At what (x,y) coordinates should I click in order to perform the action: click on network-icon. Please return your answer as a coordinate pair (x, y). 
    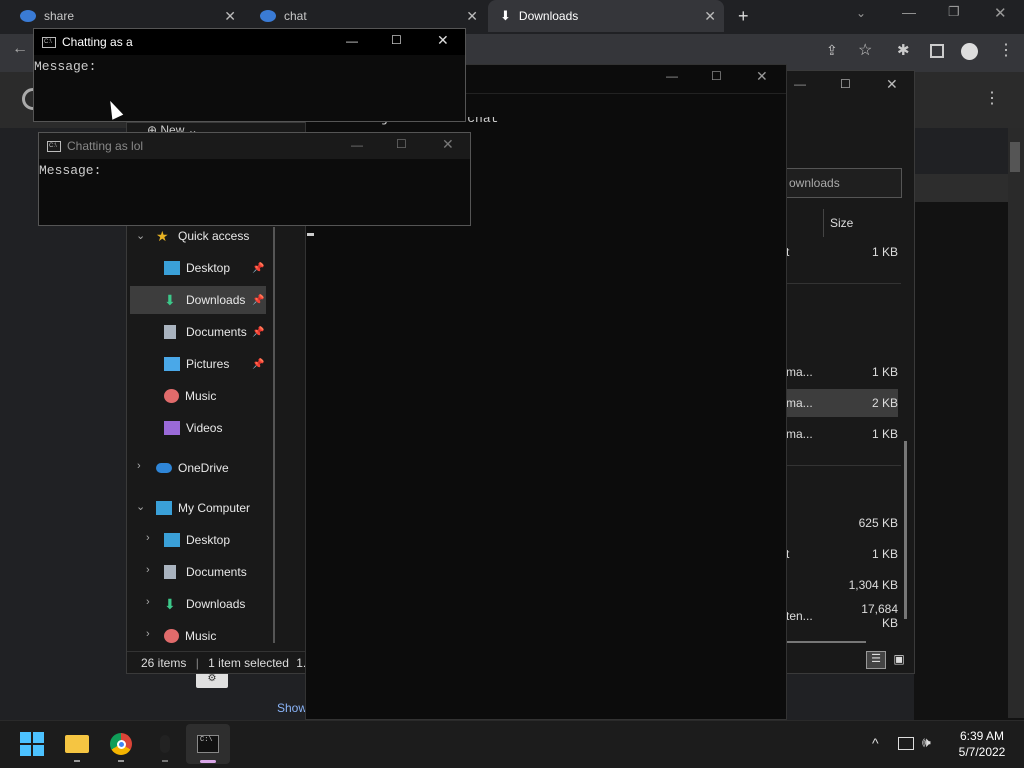
    Looking at the image, I should click on (906, 743).